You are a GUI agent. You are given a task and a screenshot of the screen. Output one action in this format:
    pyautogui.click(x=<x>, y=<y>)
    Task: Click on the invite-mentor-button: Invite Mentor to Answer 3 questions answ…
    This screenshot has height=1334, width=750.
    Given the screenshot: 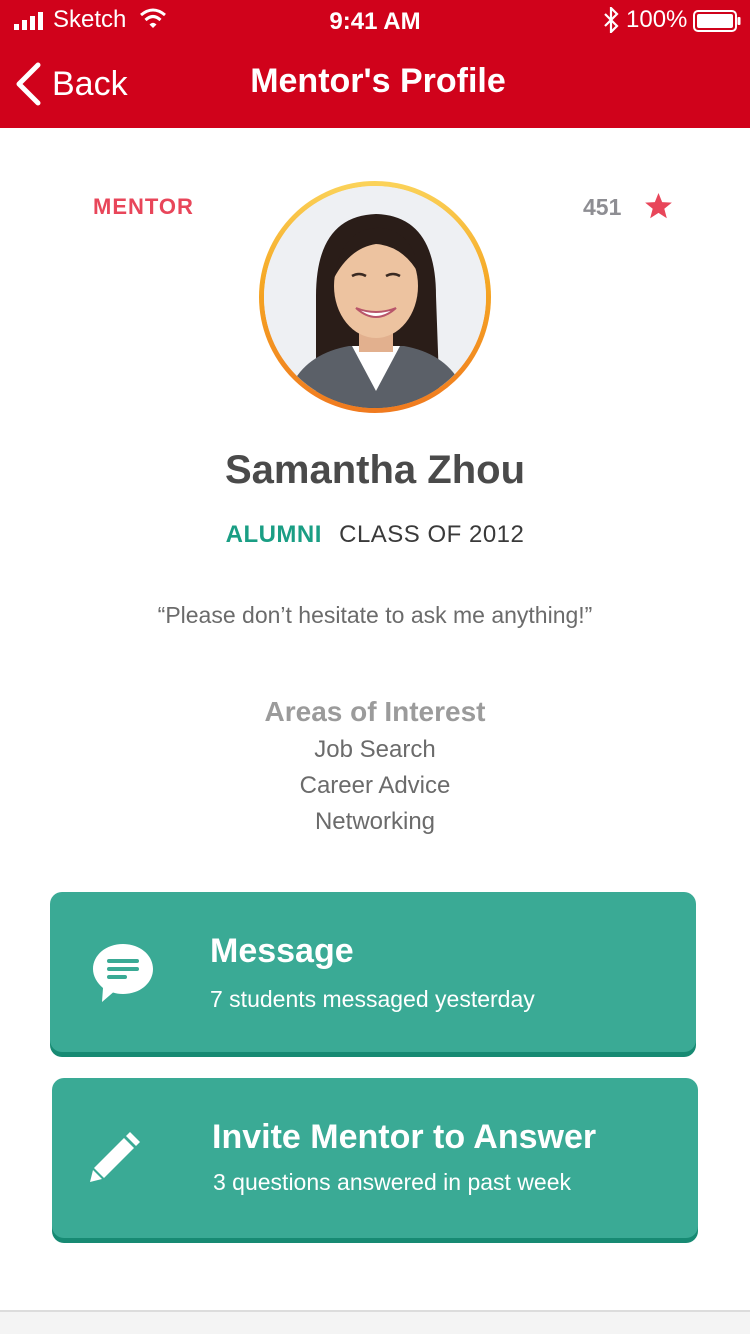 What is the action you would take?
    pyautogui.click(x=375, y=1158)
    